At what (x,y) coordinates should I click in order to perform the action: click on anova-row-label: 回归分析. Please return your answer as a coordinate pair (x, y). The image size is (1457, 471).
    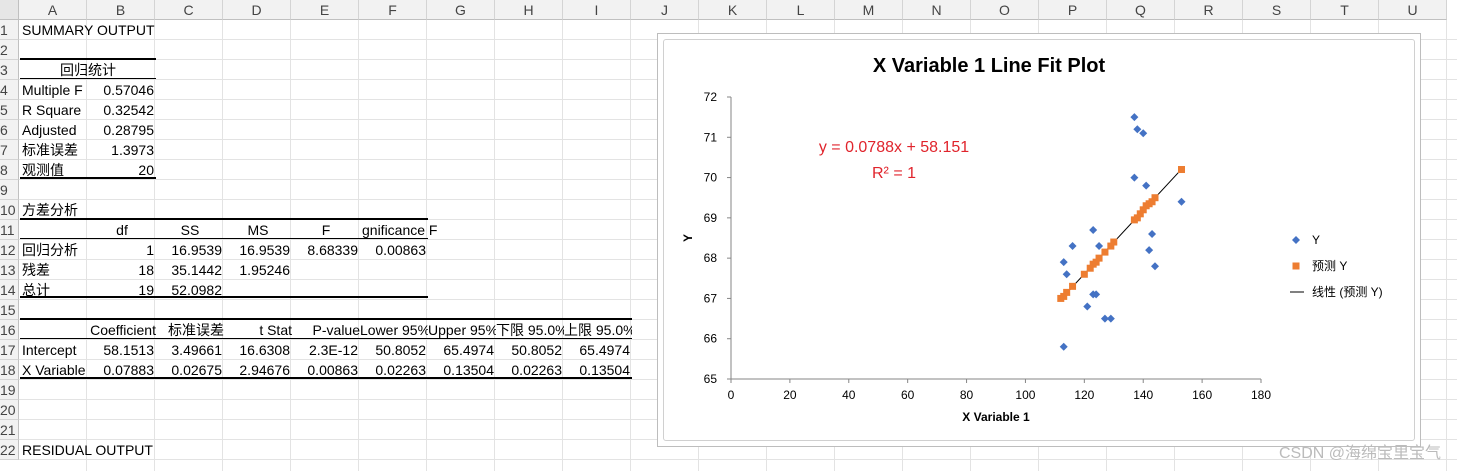
    Looking at the image, I should click on (55, 250).